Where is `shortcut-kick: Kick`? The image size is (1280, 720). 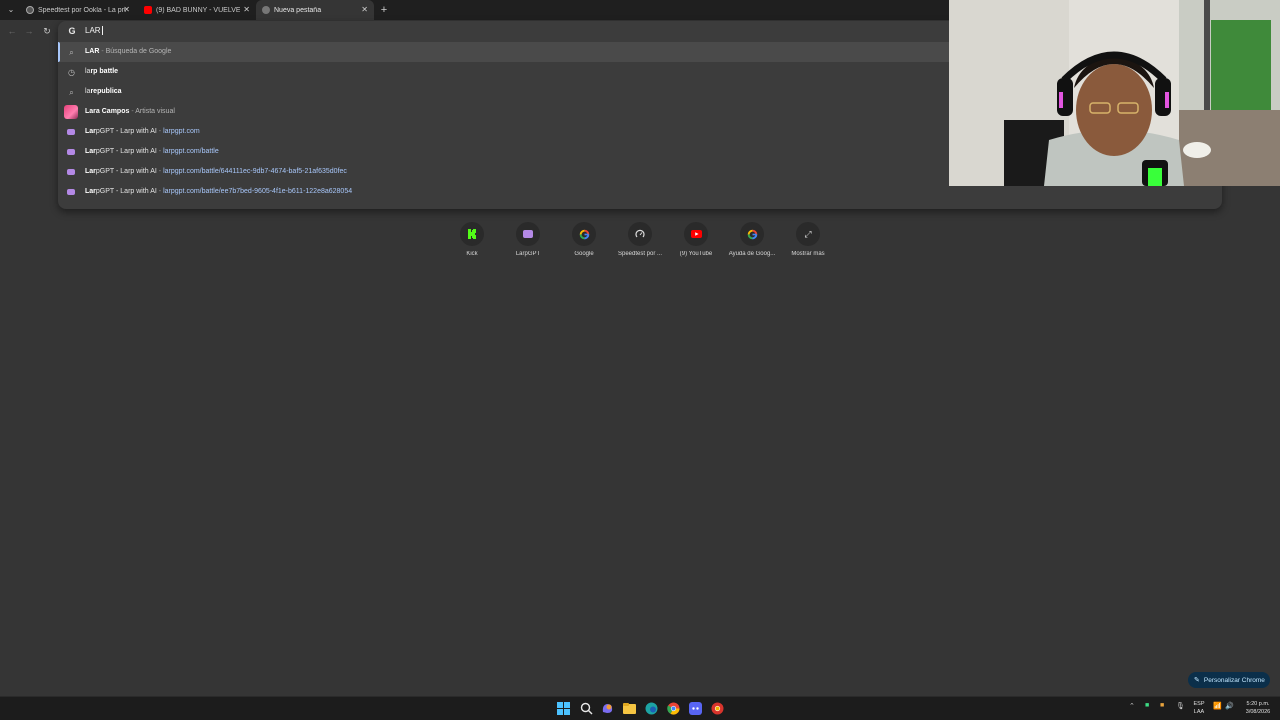
shortcut-kick: Kick is located at coordinates (472, 243).